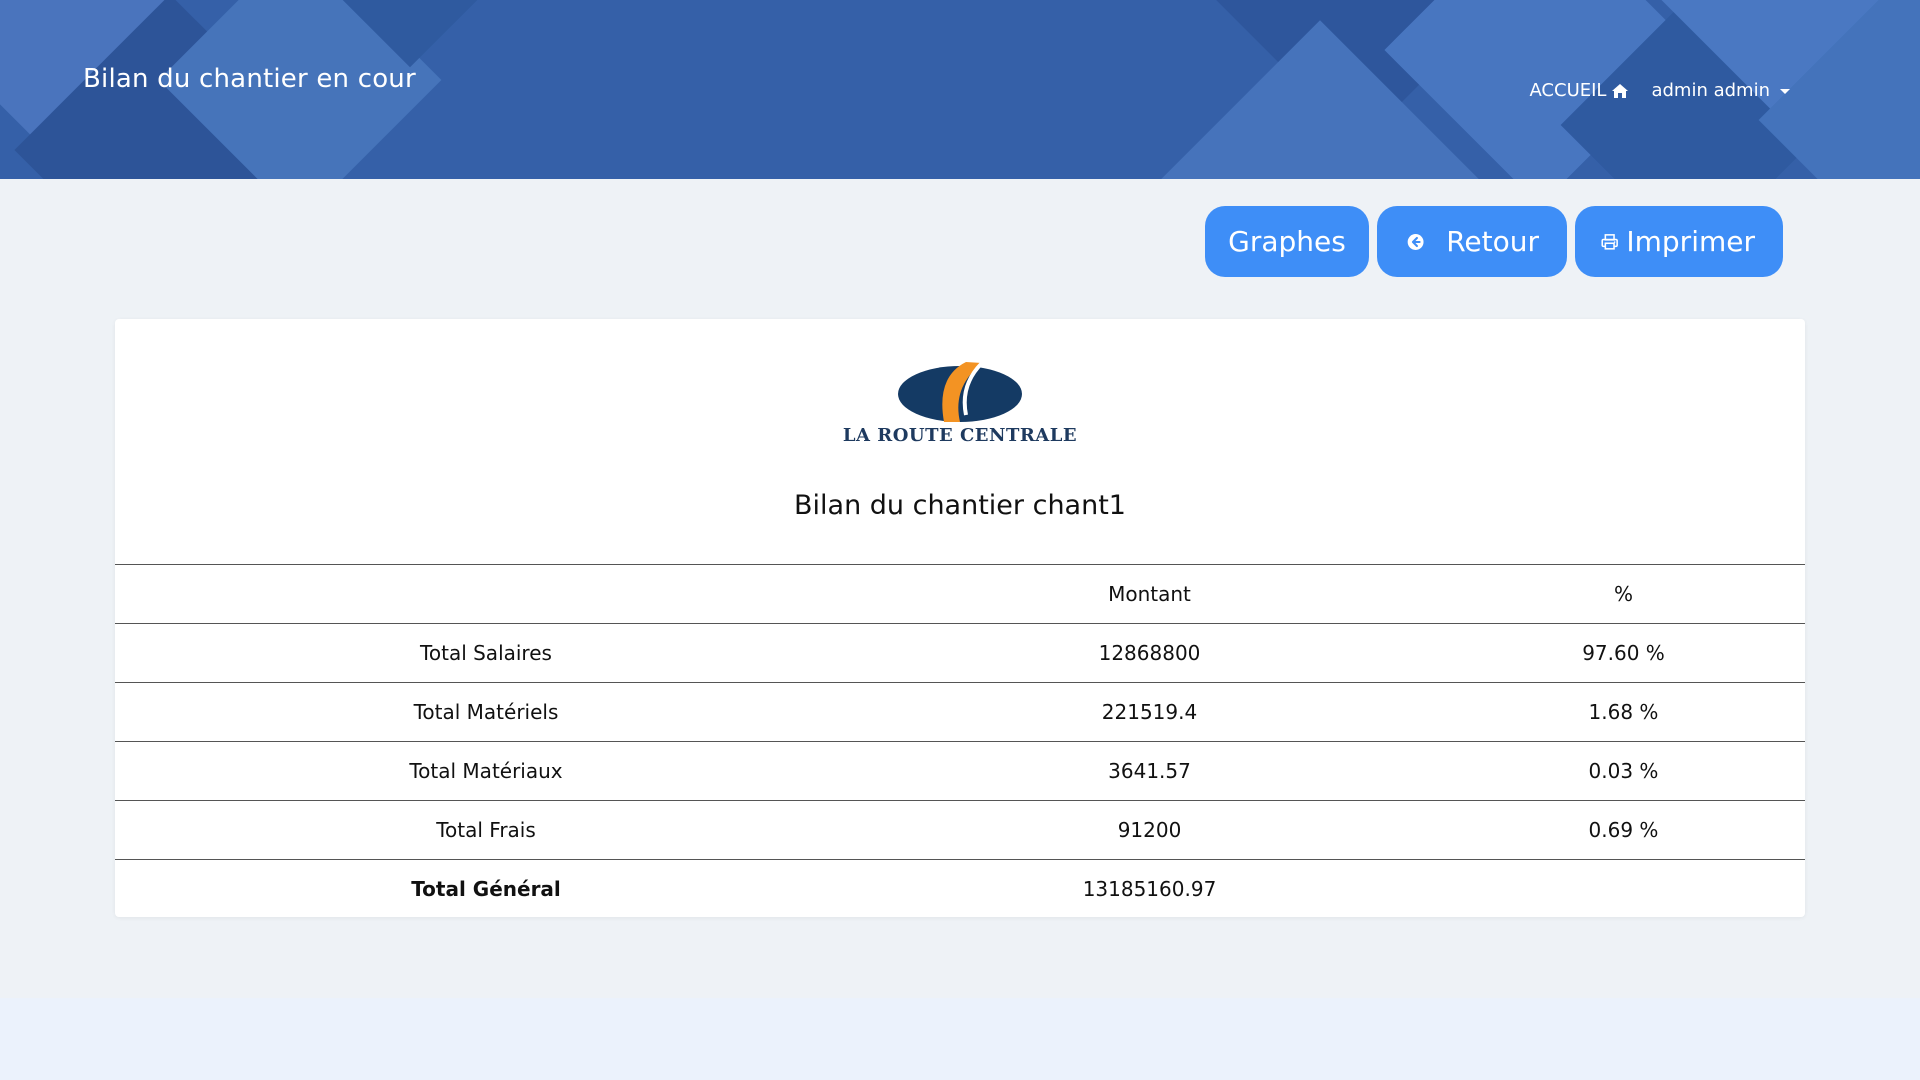  I want to click on table-row: Total Salaires 12868800 97.60 %, so click(960, 653).